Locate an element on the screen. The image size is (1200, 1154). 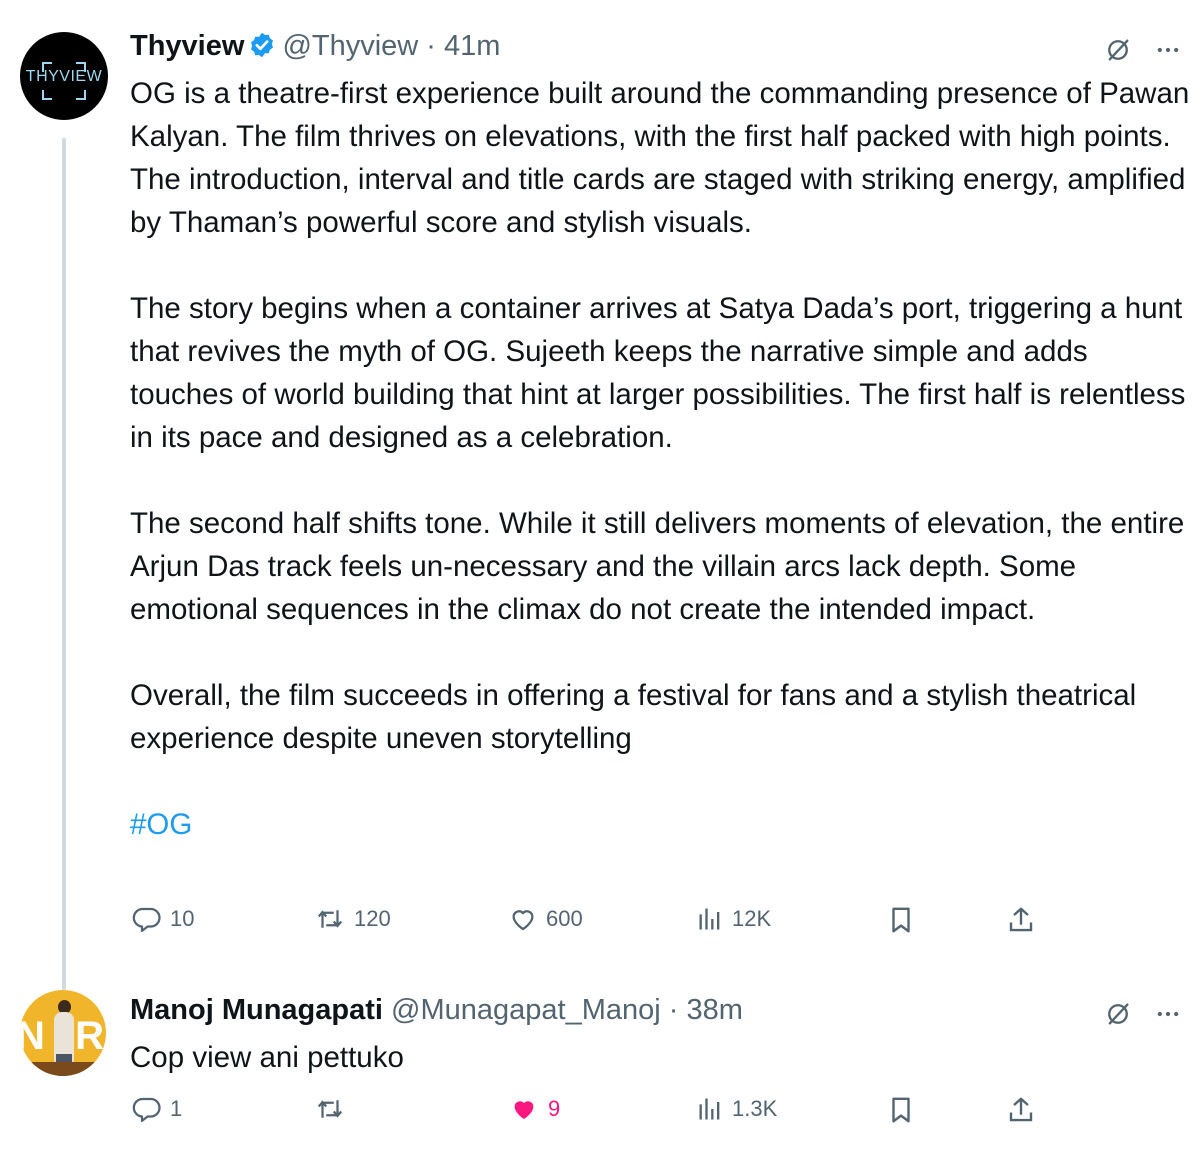
timestamp: 41m is located at coordinates (472, 46).